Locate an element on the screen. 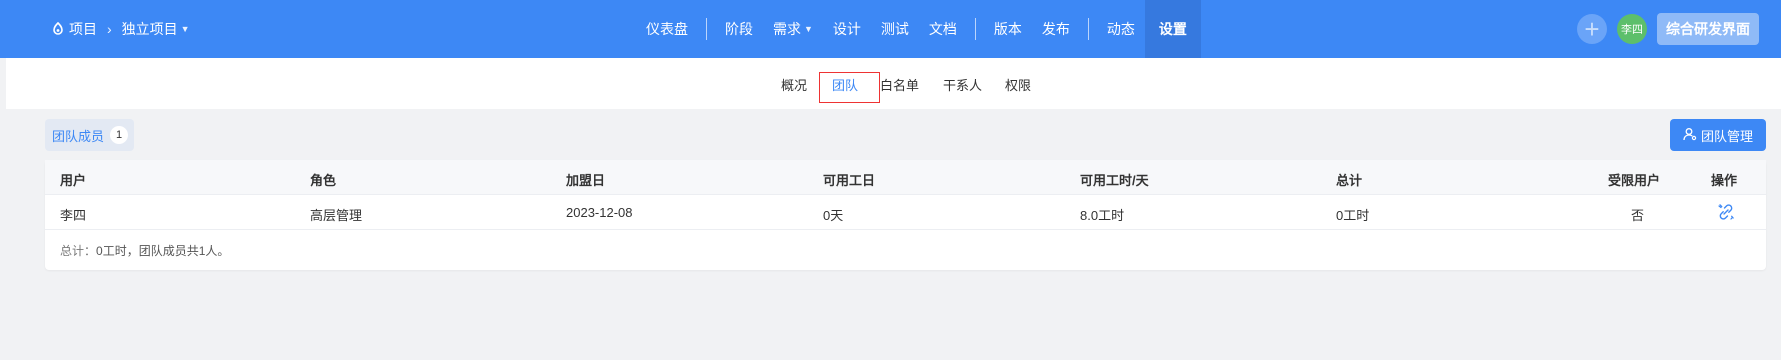 Image resolution: width=1781 pixels, height=360 pixels. nav-label: 文档 is located at coordinates (942, 29).